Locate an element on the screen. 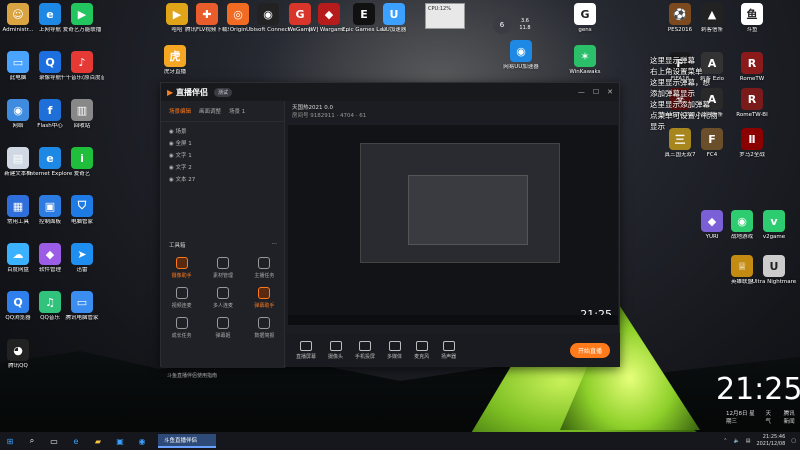  control-label: 麦克风 is located at coordinates (422, 356).